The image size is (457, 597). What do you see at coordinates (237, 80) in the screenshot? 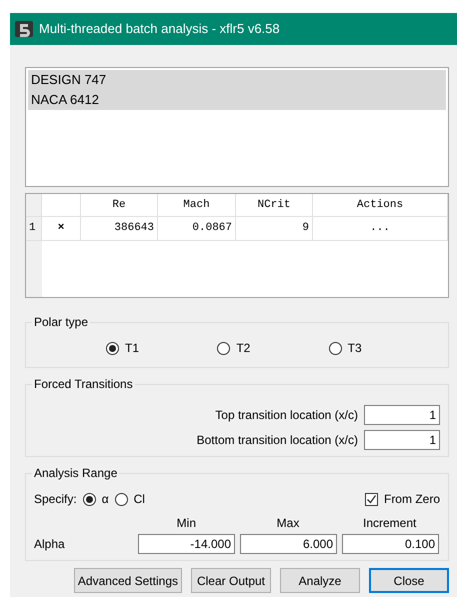
I see `foil-item: DESIGN 747` at bounding box center [237, 80].